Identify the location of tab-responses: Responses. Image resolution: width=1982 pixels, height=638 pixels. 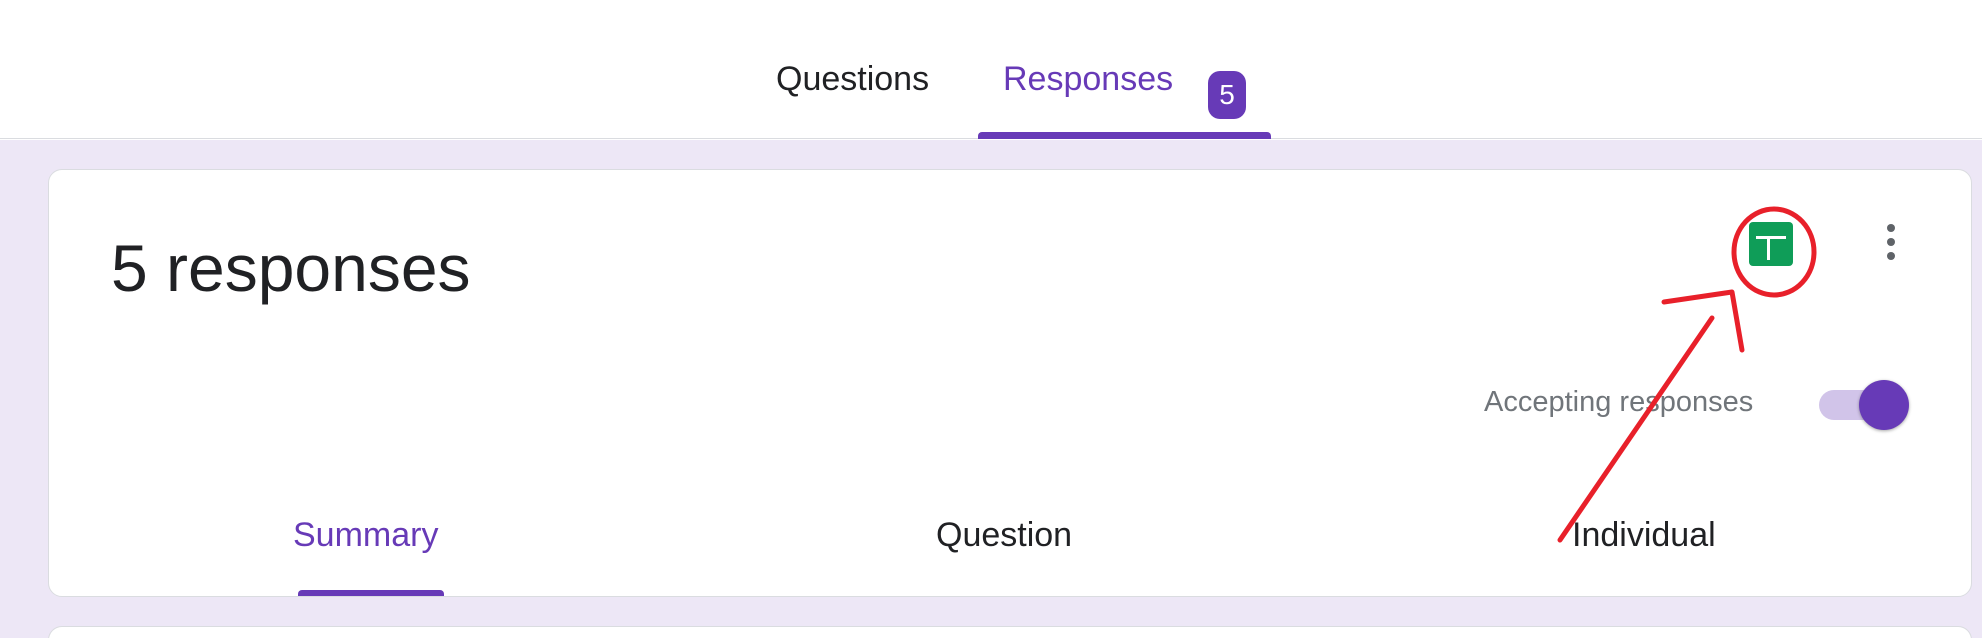
(1088, 99).